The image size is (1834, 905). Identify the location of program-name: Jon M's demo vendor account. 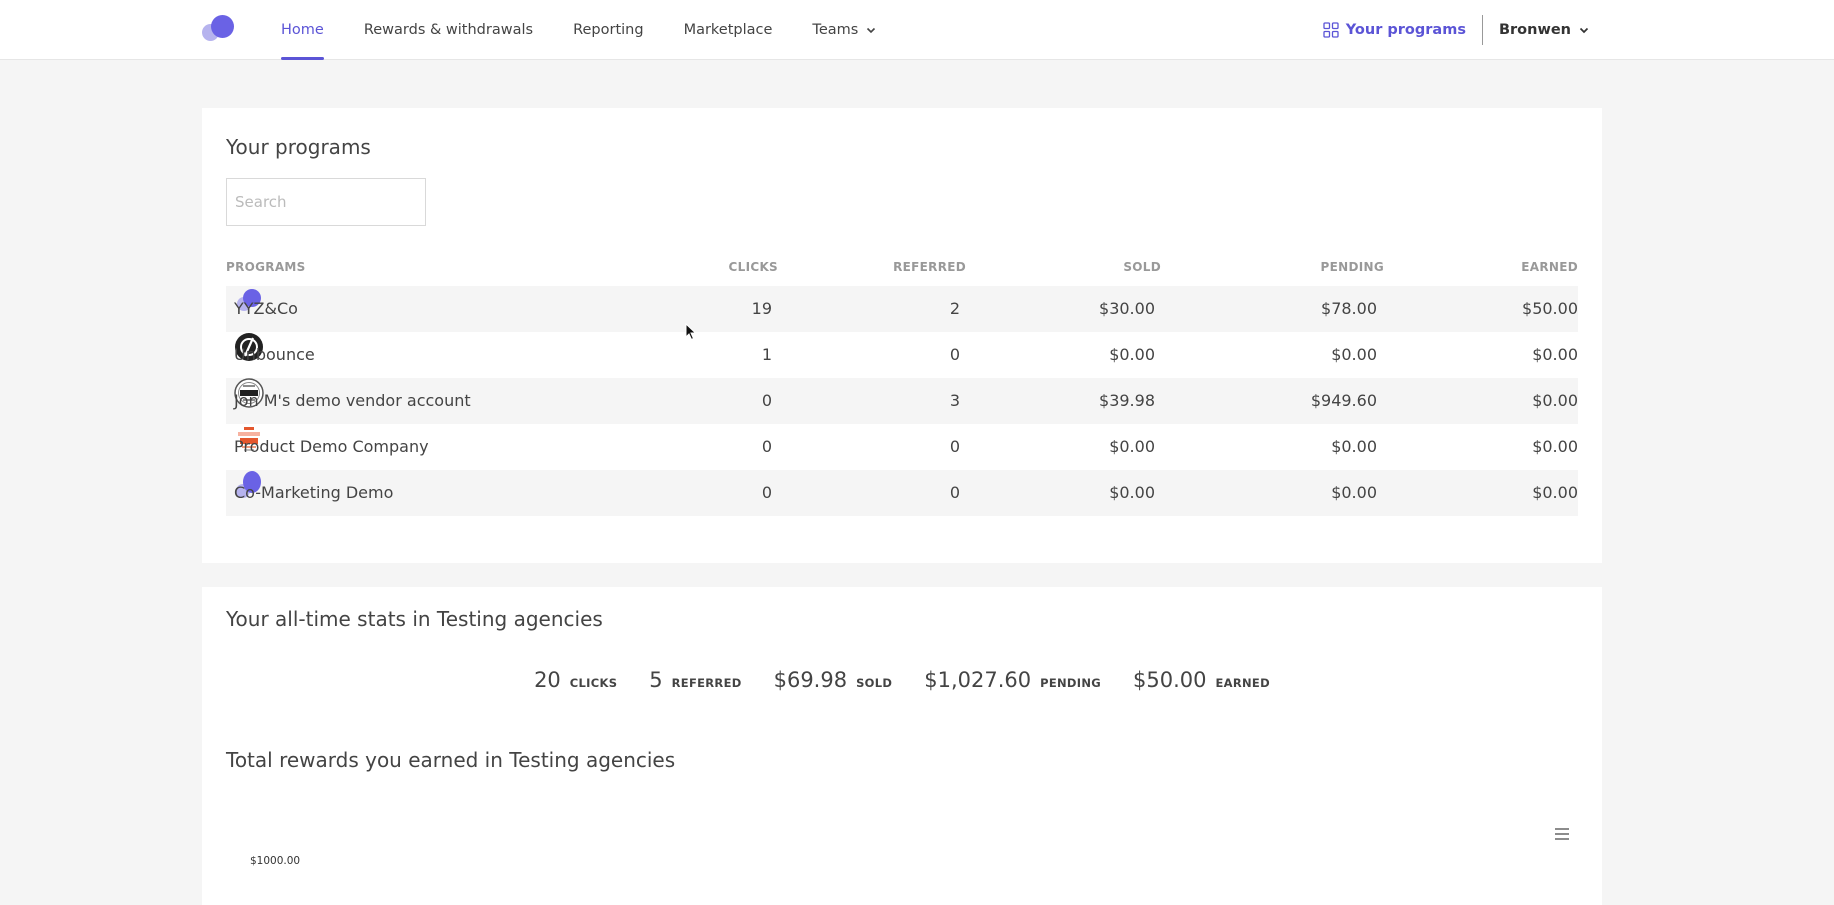
(352, 401).